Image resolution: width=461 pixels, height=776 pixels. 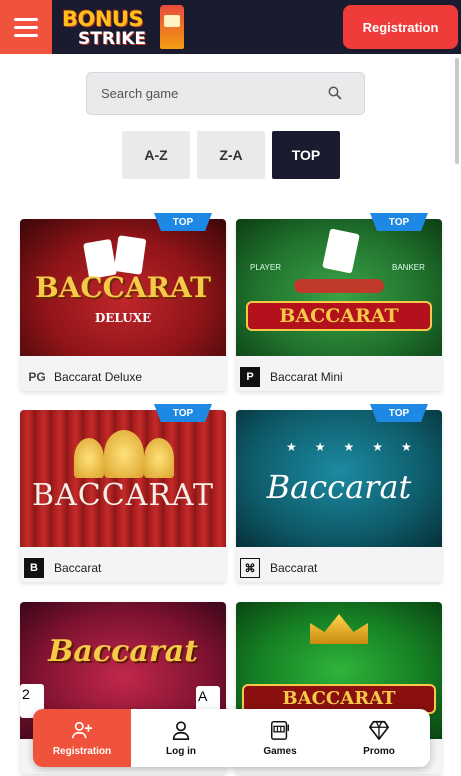 I want to click on provider-logo-icon: ⌘, so click(x=250, y=568).